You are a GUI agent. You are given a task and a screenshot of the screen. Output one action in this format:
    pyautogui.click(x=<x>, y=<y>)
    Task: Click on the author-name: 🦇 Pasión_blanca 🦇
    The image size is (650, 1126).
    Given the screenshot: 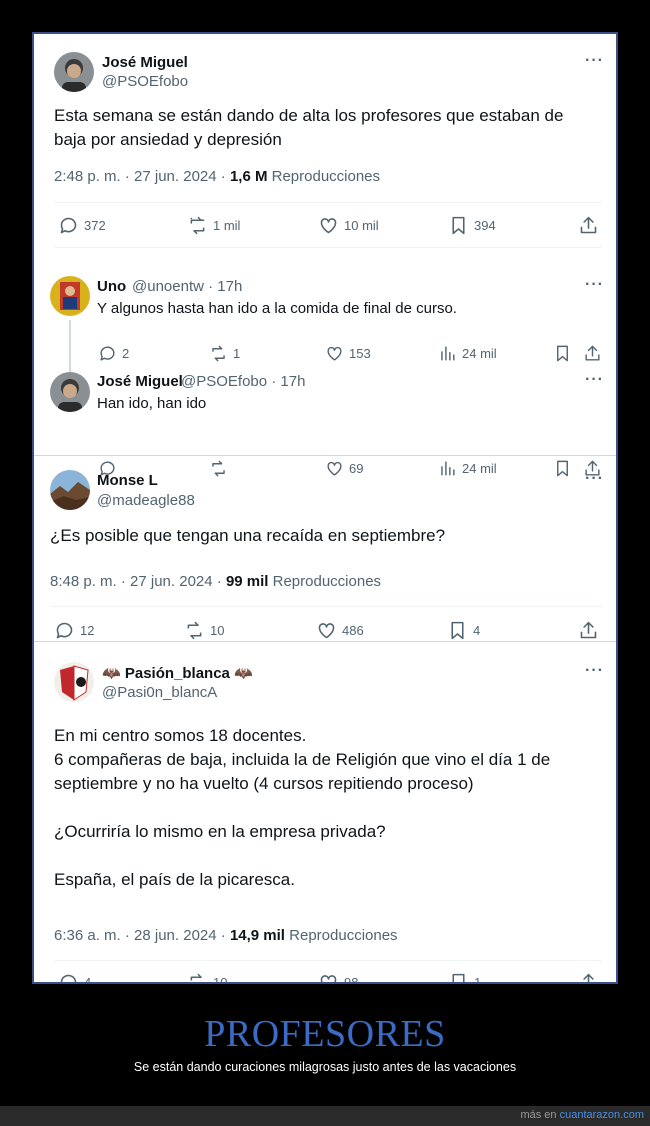 What is the action you would take?
    pyautogui.click(x=177, y=673)
    